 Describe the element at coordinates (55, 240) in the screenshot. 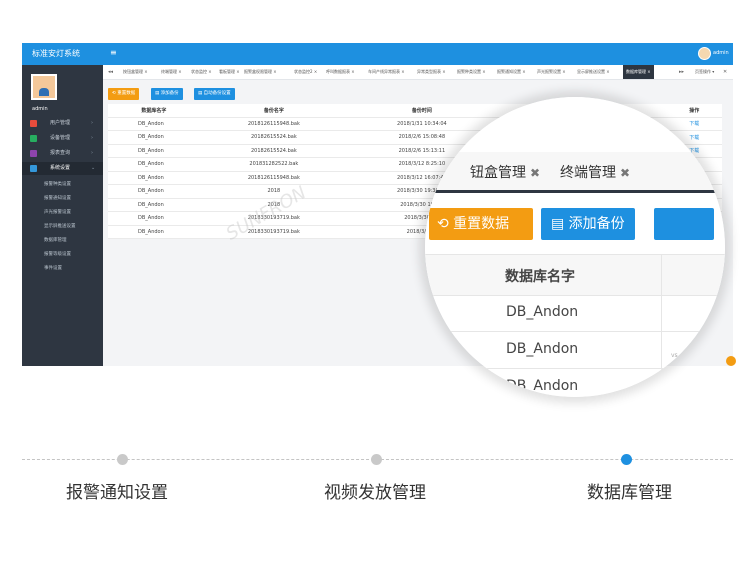

I see `sidebar-subitem: 数据库管理` at that location.